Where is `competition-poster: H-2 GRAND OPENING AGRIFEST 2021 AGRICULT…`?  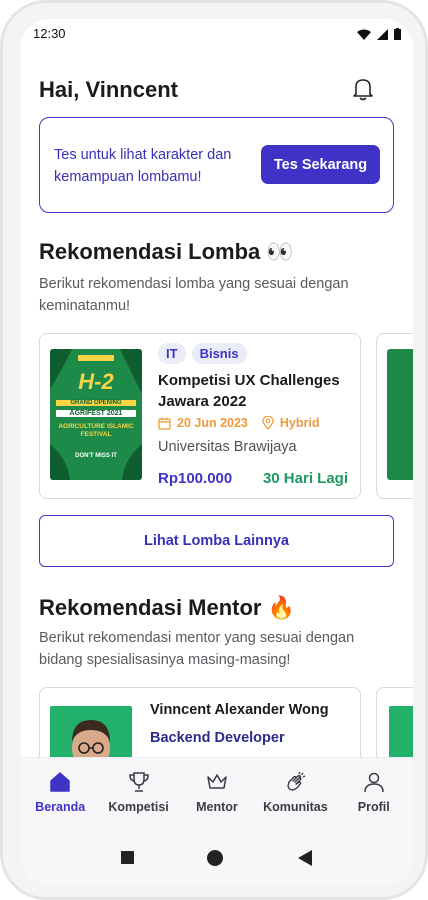
competition-poster: H-2 GRAND OPENING AGRIFEST 2021 AGRICULT… is located at coordinates (96, 414).